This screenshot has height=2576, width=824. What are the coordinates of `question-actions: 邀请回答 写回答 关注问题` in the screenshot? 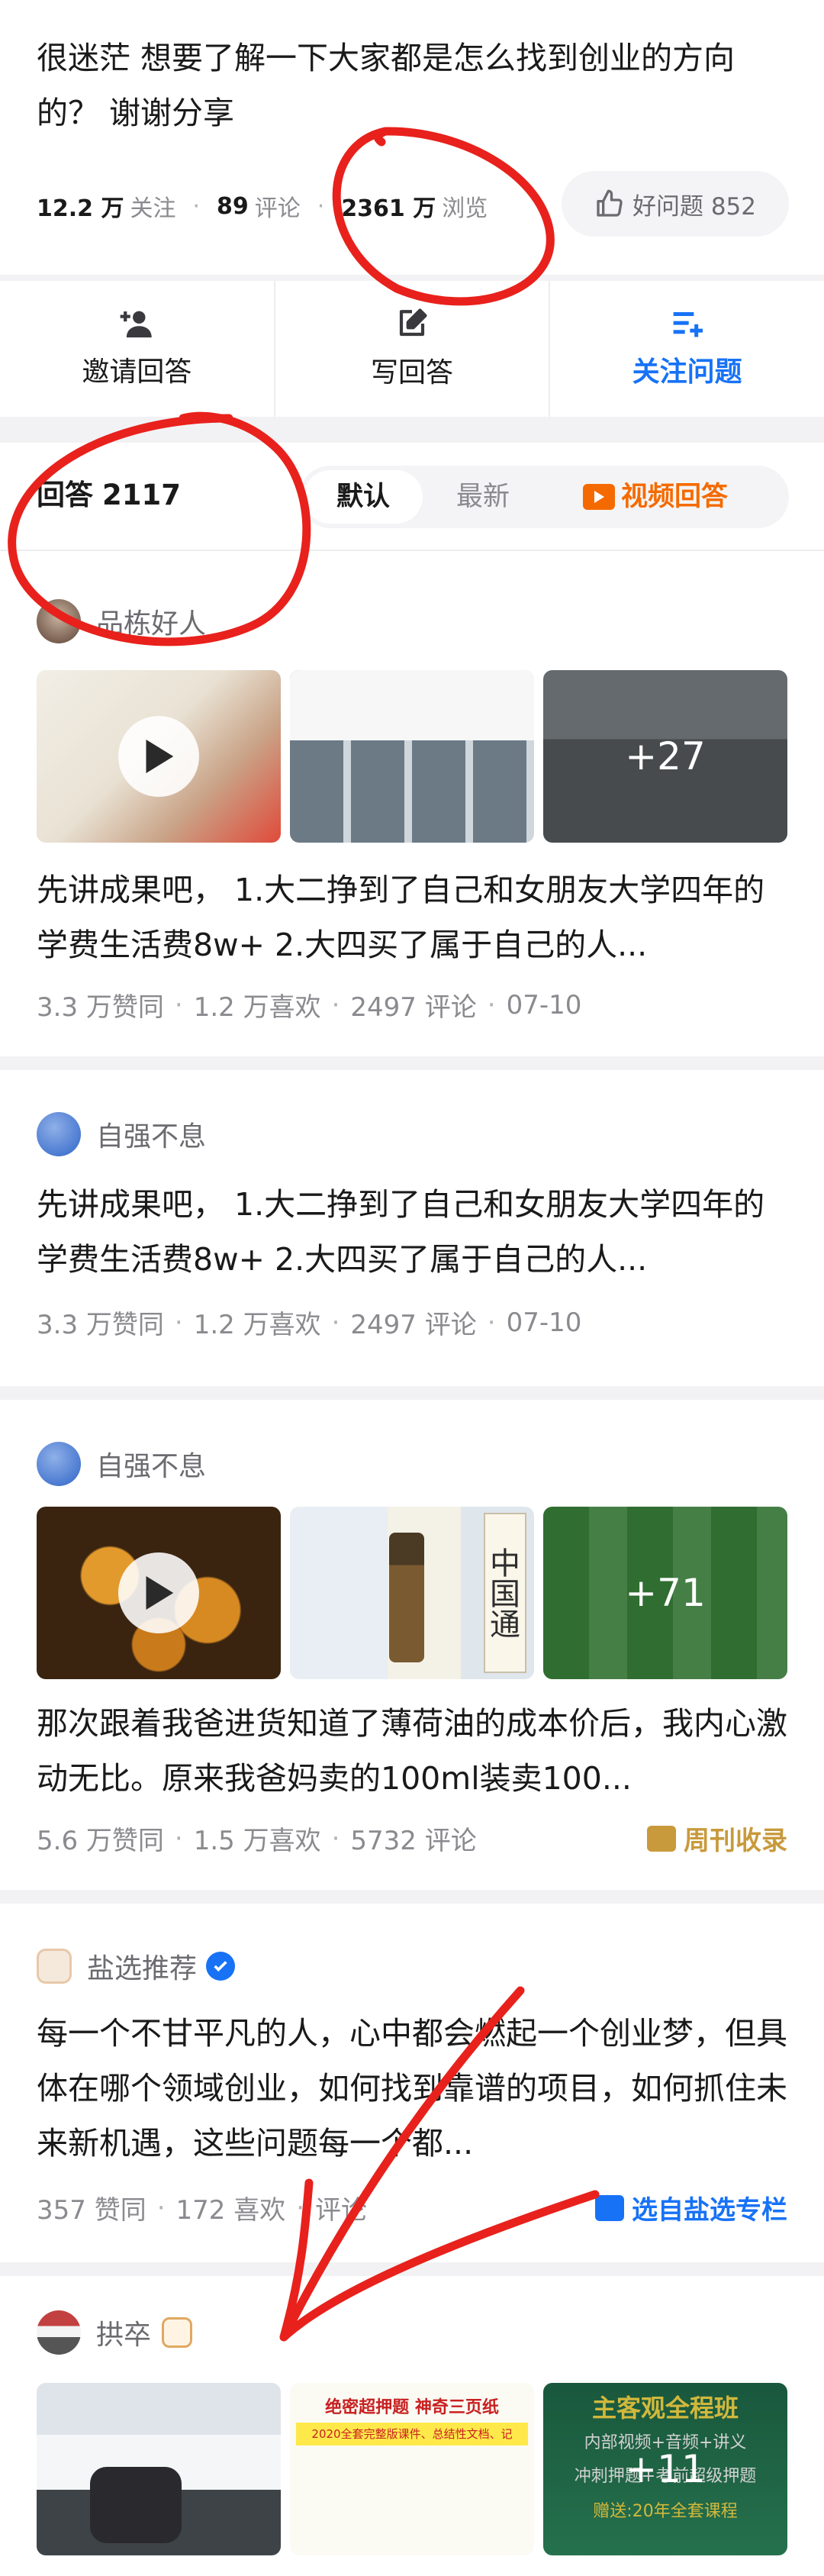 It's located at (412, 349).